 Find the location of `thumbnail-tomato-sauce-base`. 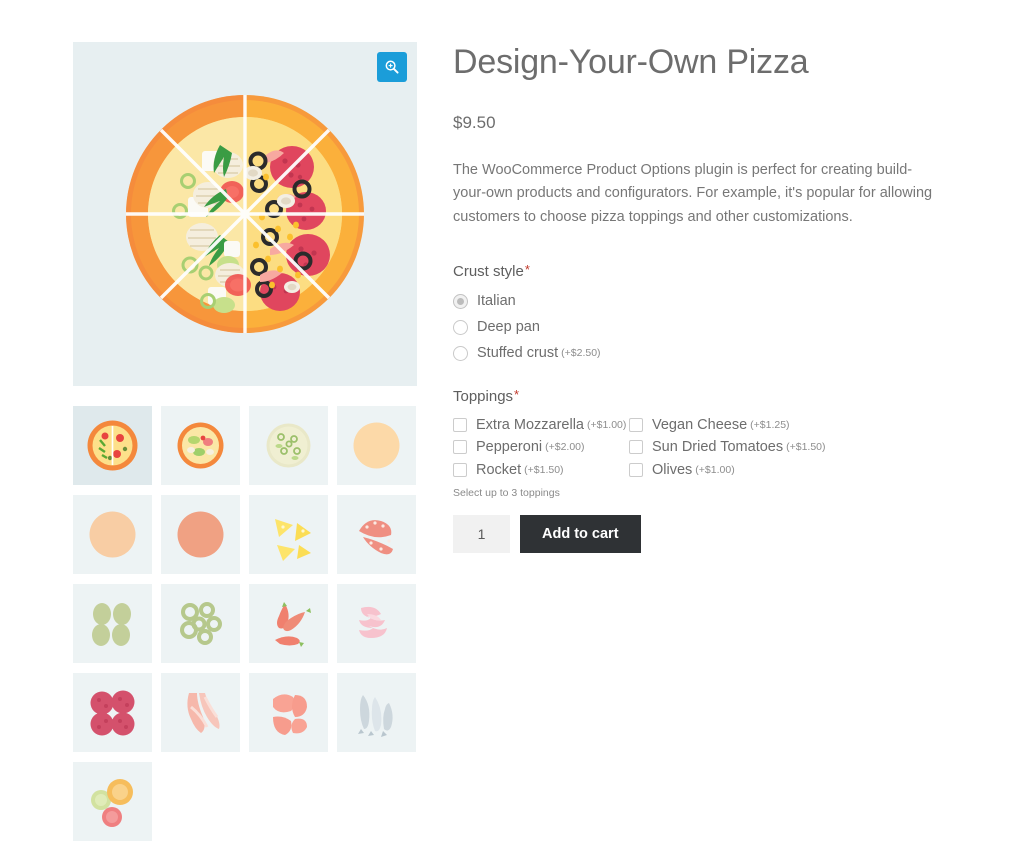

thumbnail-tomato-sauce-base is located at coordinates (200, 534).